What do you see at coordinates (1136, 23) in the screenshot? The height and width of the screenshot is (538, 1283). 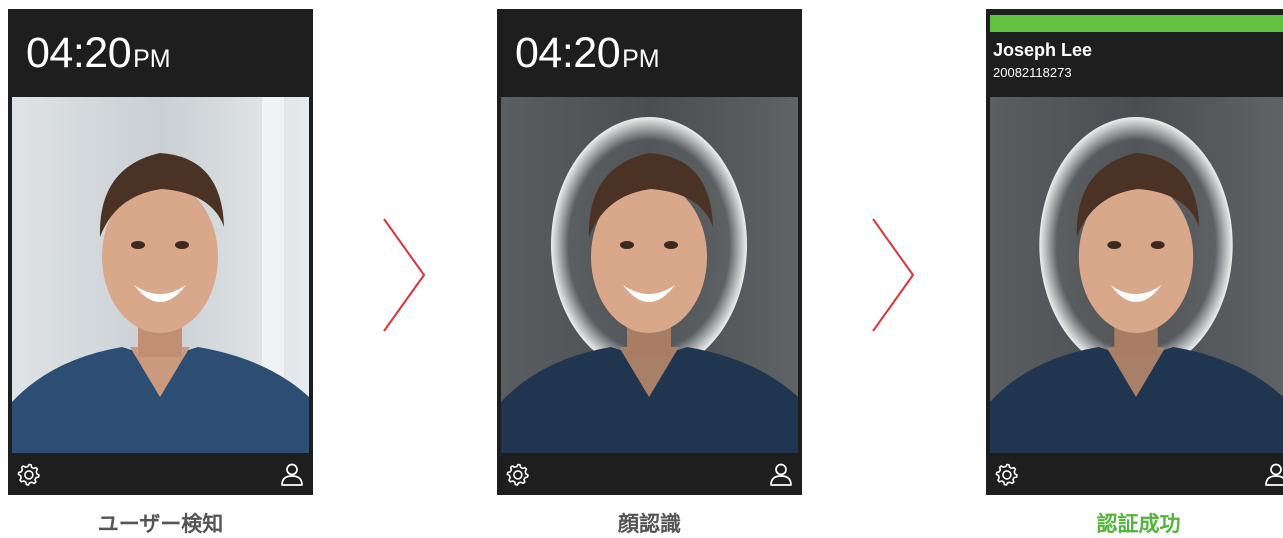 I see `success-status-bar` at bounding box center [1136, 23].